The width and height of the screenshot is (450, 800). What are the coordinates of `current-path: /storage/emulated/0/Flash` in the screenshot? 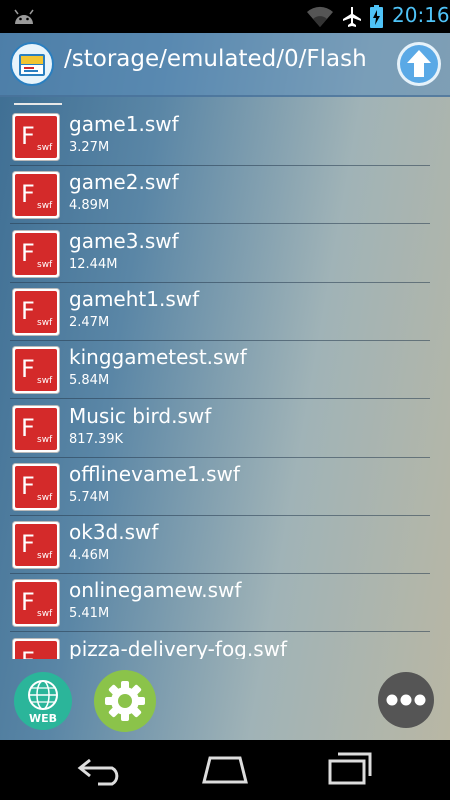 It's located at (215, 59).